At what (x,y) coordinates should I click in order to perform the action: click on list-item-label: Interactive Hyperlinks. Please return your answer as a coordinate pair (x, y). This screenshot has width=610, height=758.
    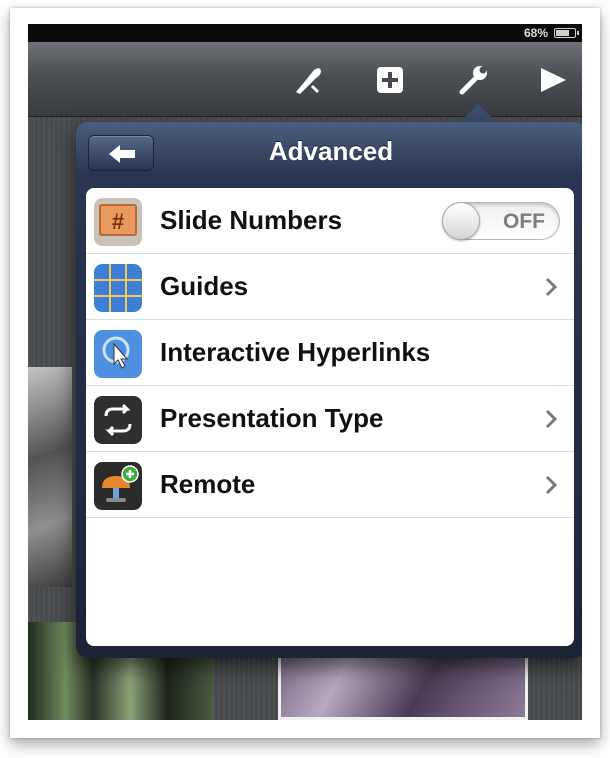
    Looking at the image, I should click on (295, 352).